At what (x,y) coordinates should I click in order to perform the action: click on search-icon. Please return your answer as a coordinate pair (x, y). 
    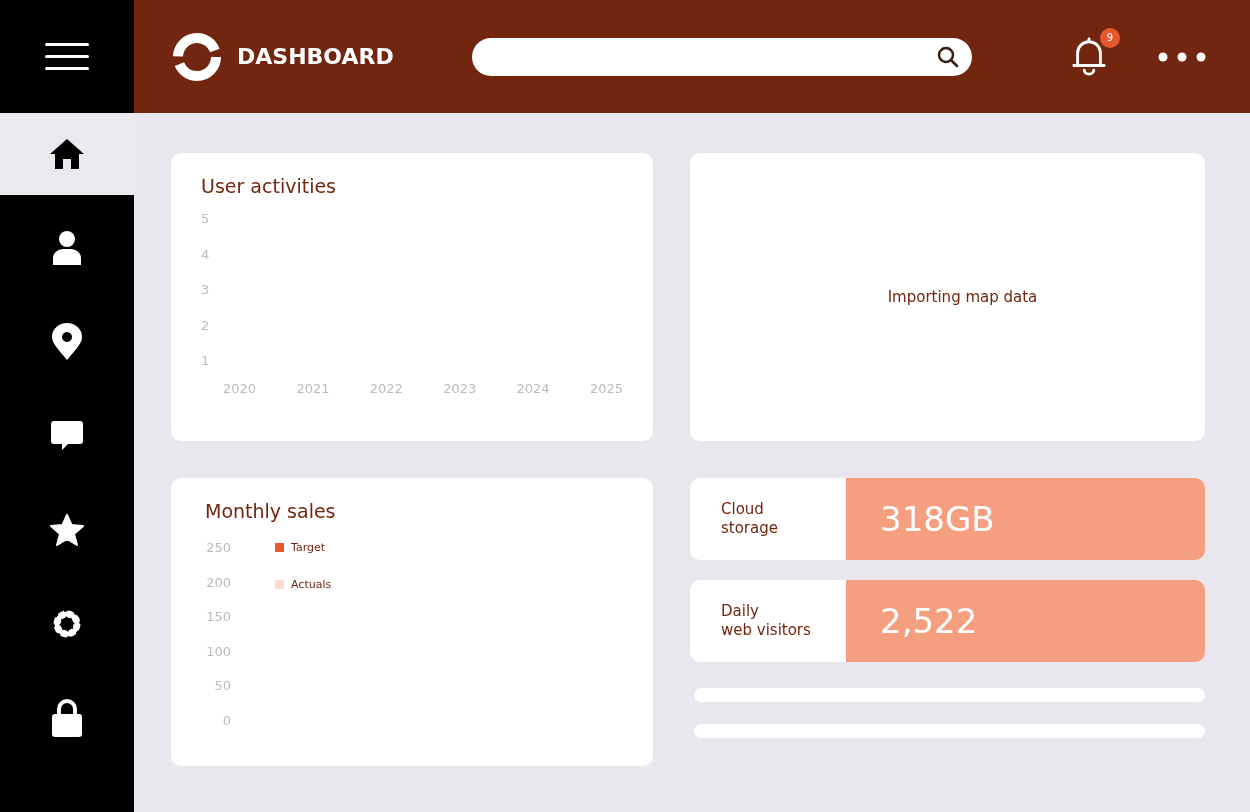
    Looking at the image, I should click on (947, 56).